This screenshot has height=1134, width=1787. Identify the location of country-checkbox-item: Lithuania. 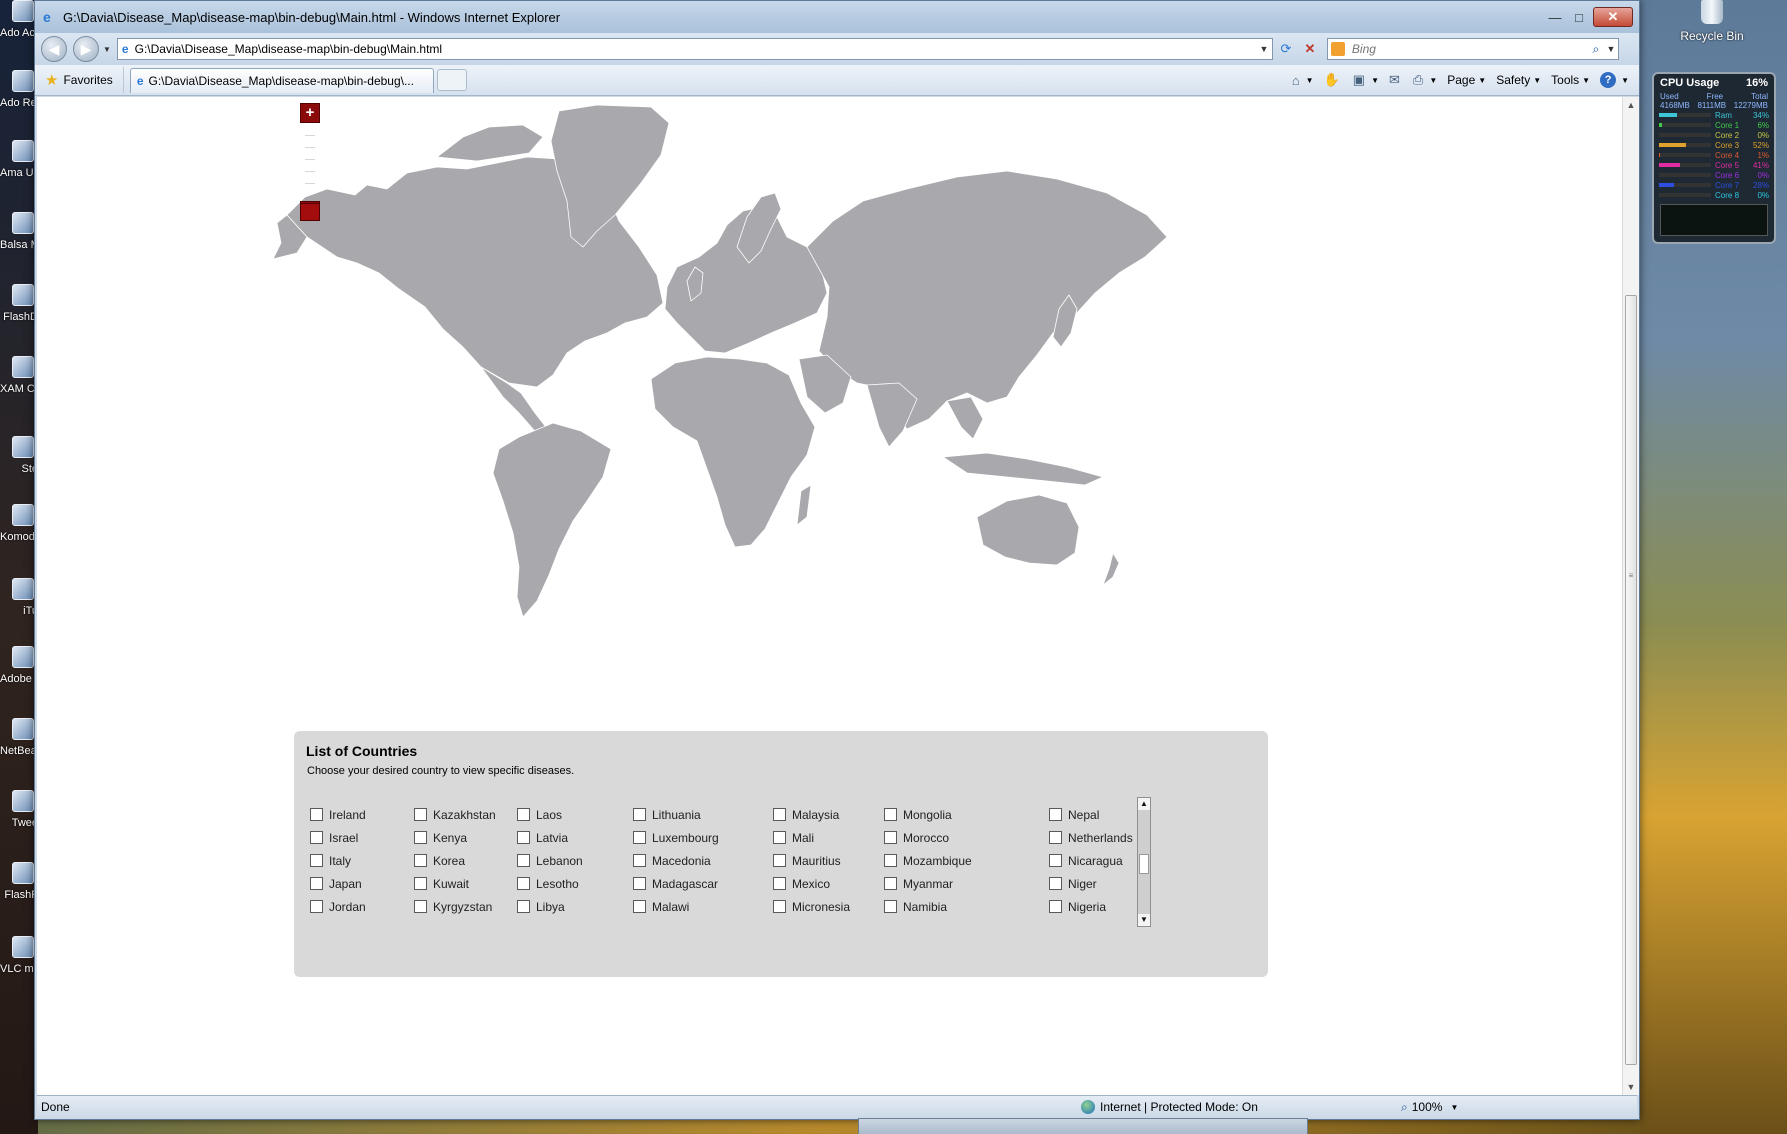
(676, 814).